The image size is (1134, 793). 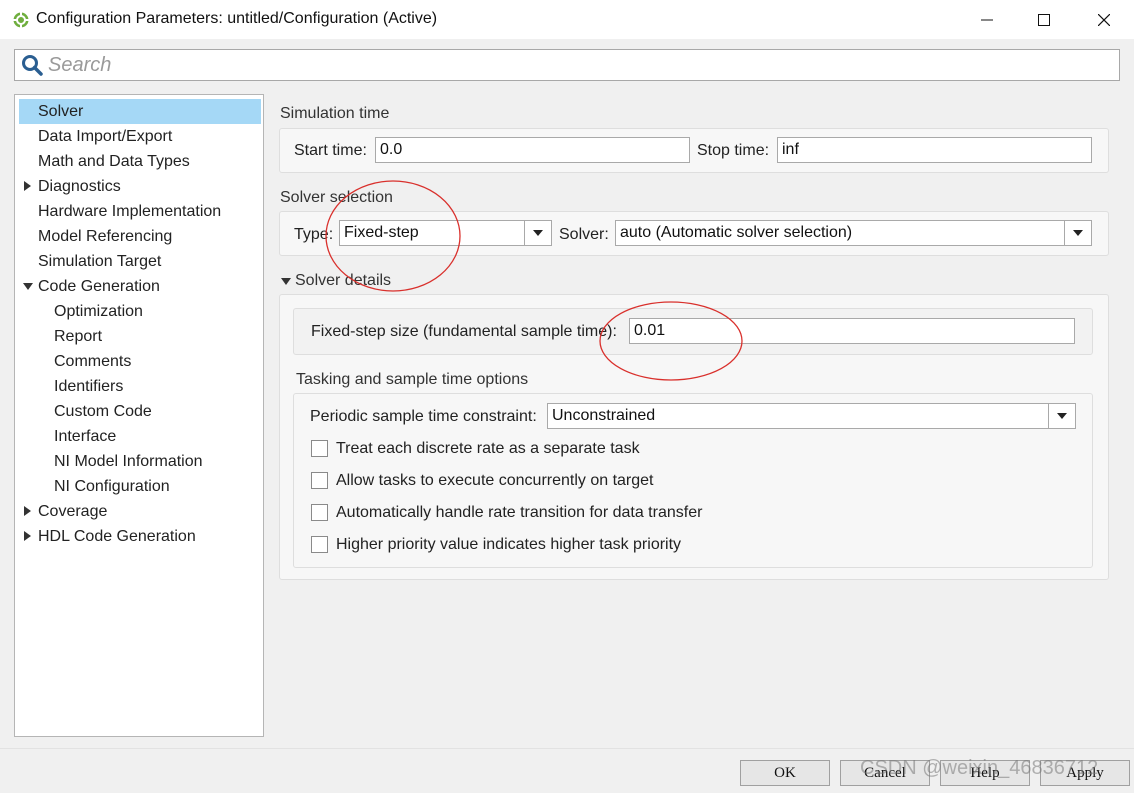 I want to click on tree-item-code-generation: Code Generation, so click(x=140, y=286).